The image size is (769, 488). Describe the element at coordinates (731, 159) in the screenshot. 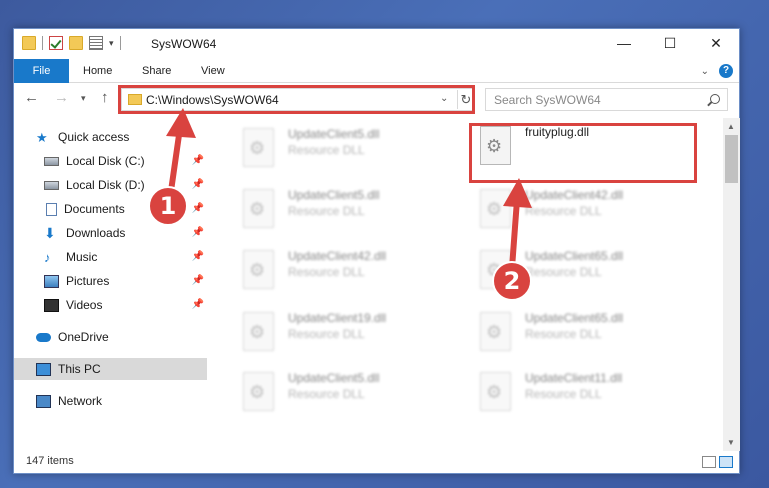

I see `scrollbar-thumb` at that location.